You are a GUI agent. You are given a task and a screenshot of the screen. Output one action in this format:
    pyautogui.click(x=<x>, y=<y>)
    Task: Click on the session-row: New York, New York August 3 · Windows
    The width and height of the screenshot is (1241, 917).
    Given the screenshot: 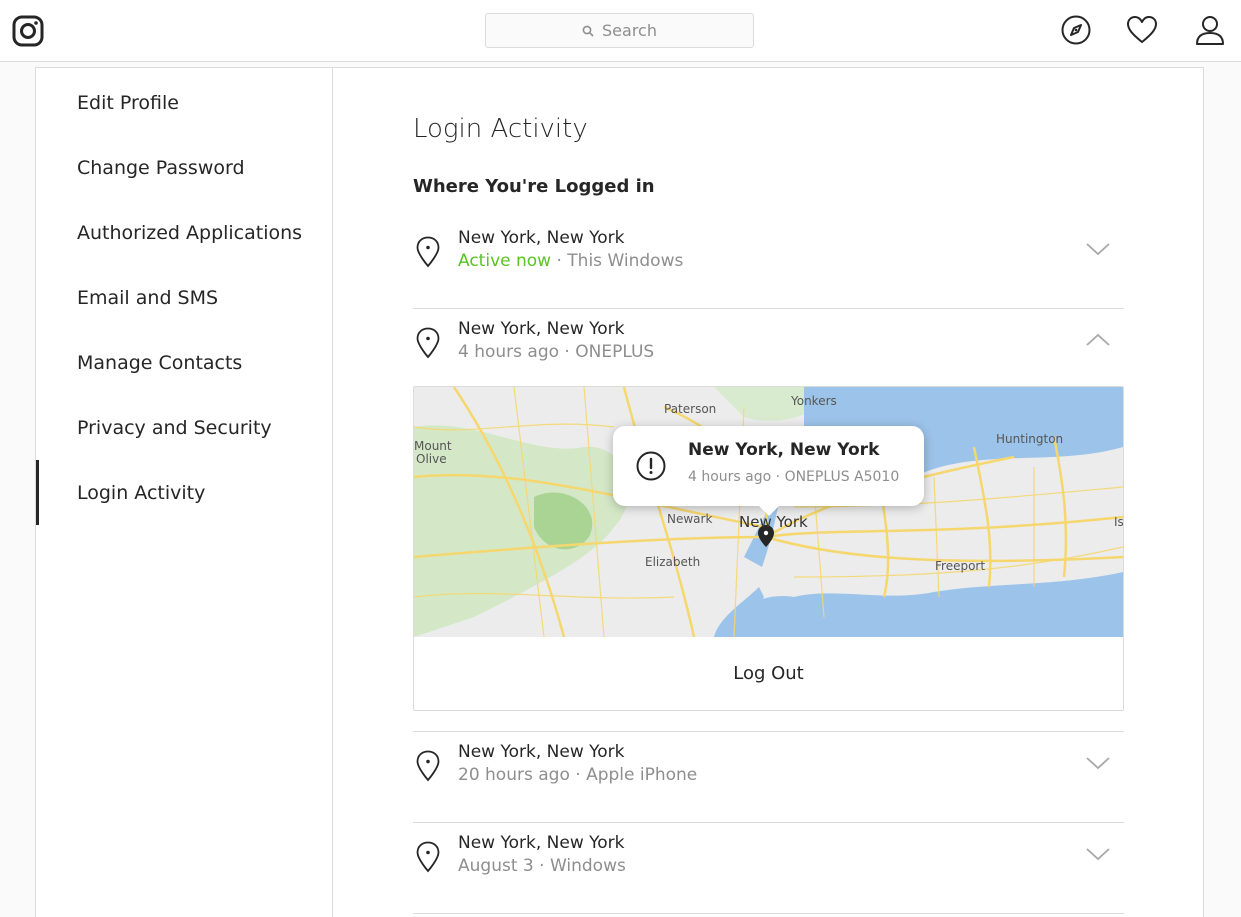 What is the action you would take?
    pyautogui.click(x=768, y=868)
    